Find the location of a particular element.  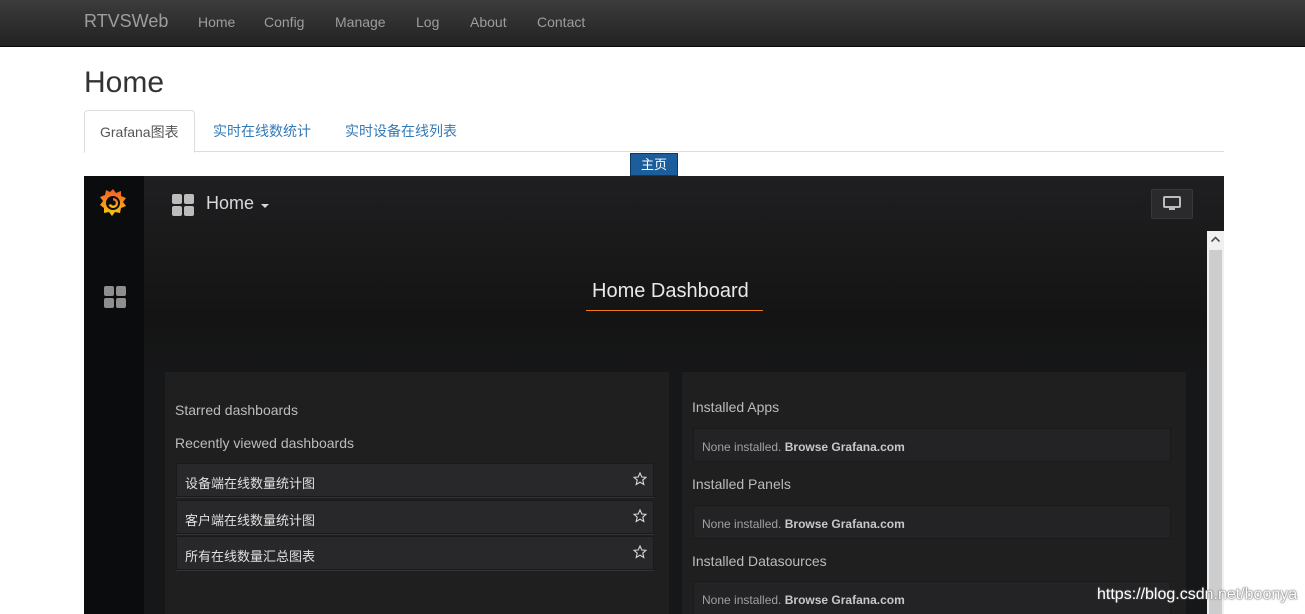

tab-realtime-online-stats: 实时在线数统计 is located at coordinates (262, 131).